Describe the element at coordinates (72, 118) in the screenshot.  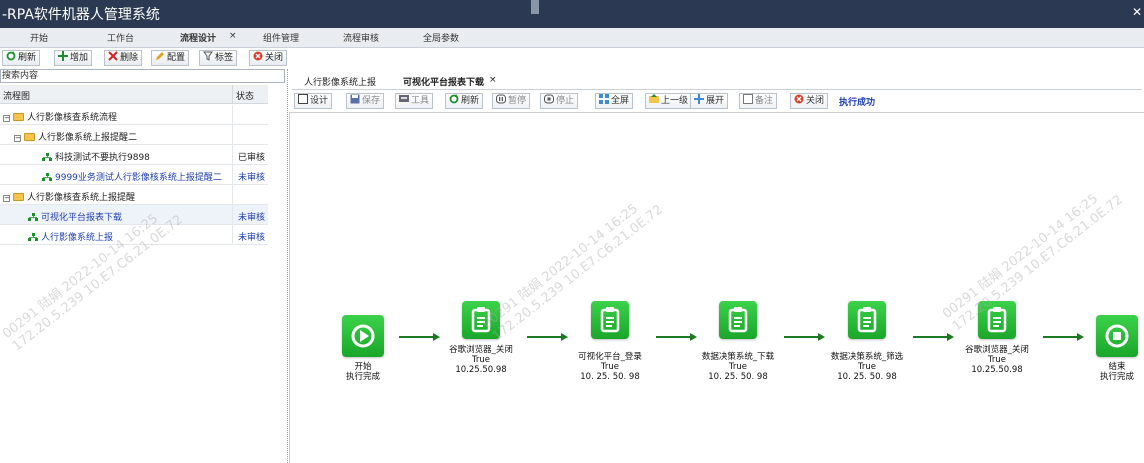
I see `tree-row-label: 人行影像核查系统流程` at that location.